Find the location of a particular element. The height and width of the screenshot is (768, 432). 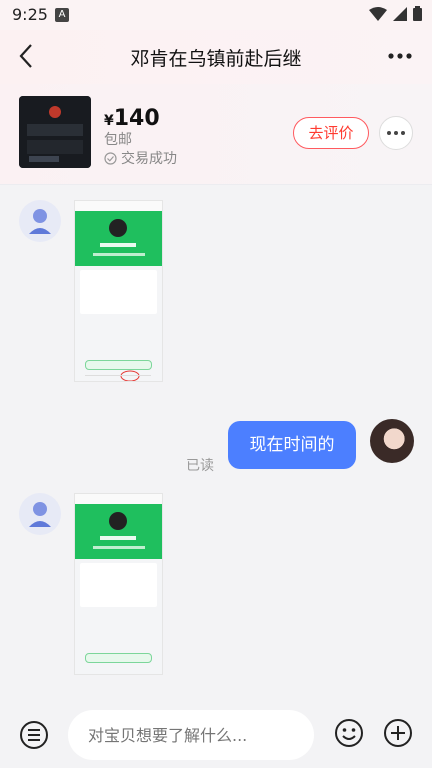

product-price: ¥140 is located at coordinates (132, 118).